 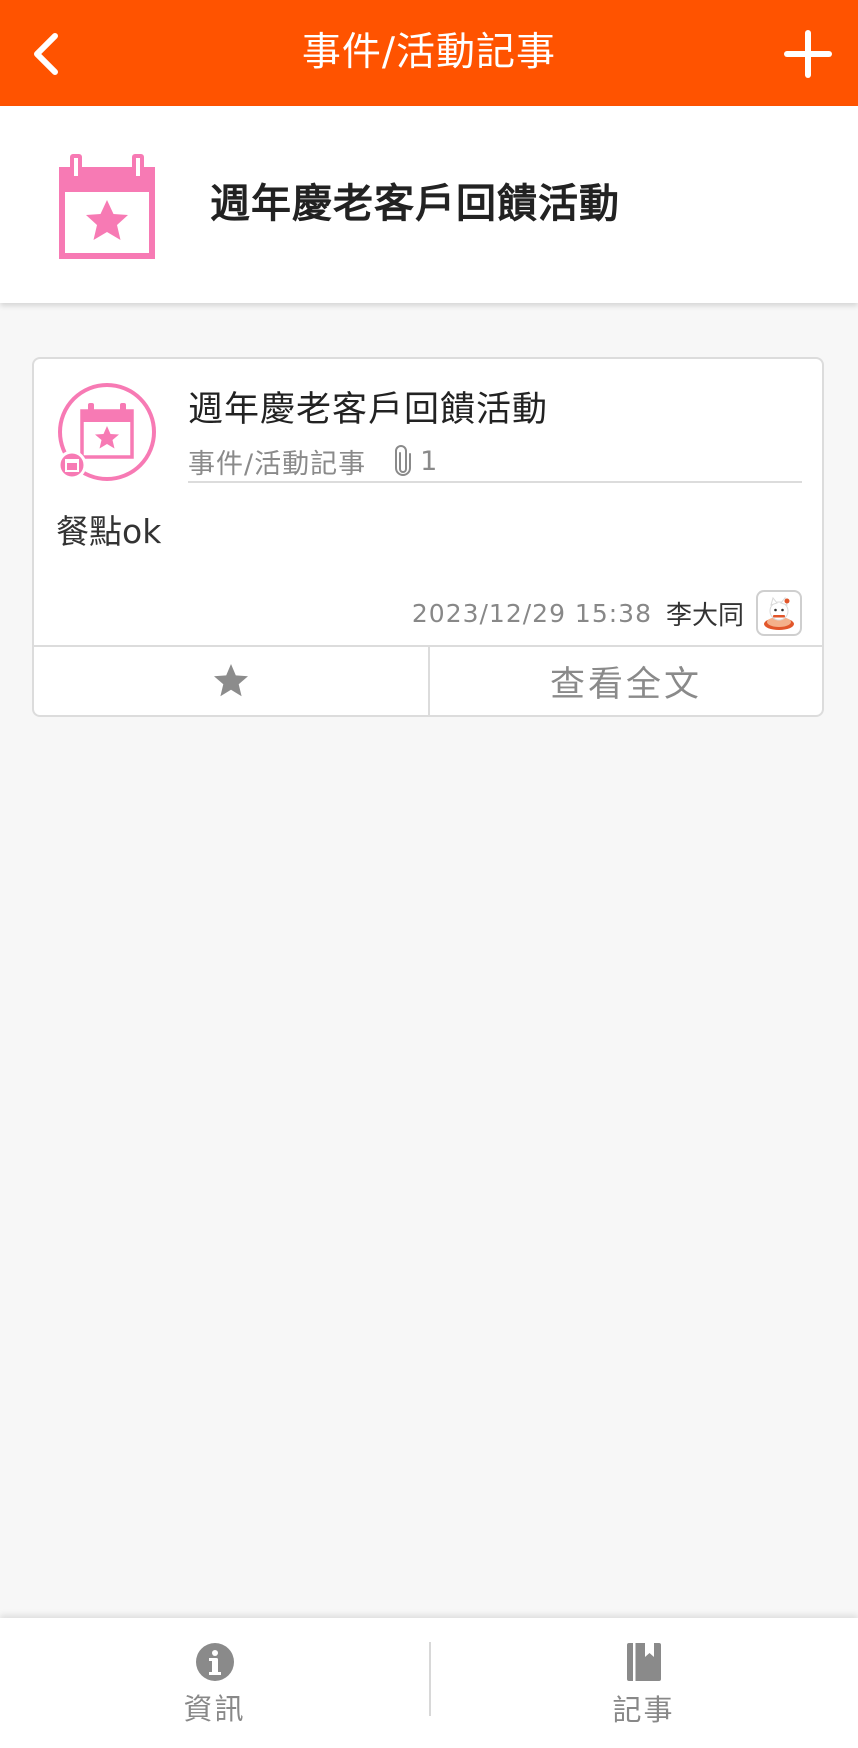 What do you see at coordinates (626, 681) in the screenshot?
I see `read-full-text-button: 查看全文` at bounding box center [626, 681].